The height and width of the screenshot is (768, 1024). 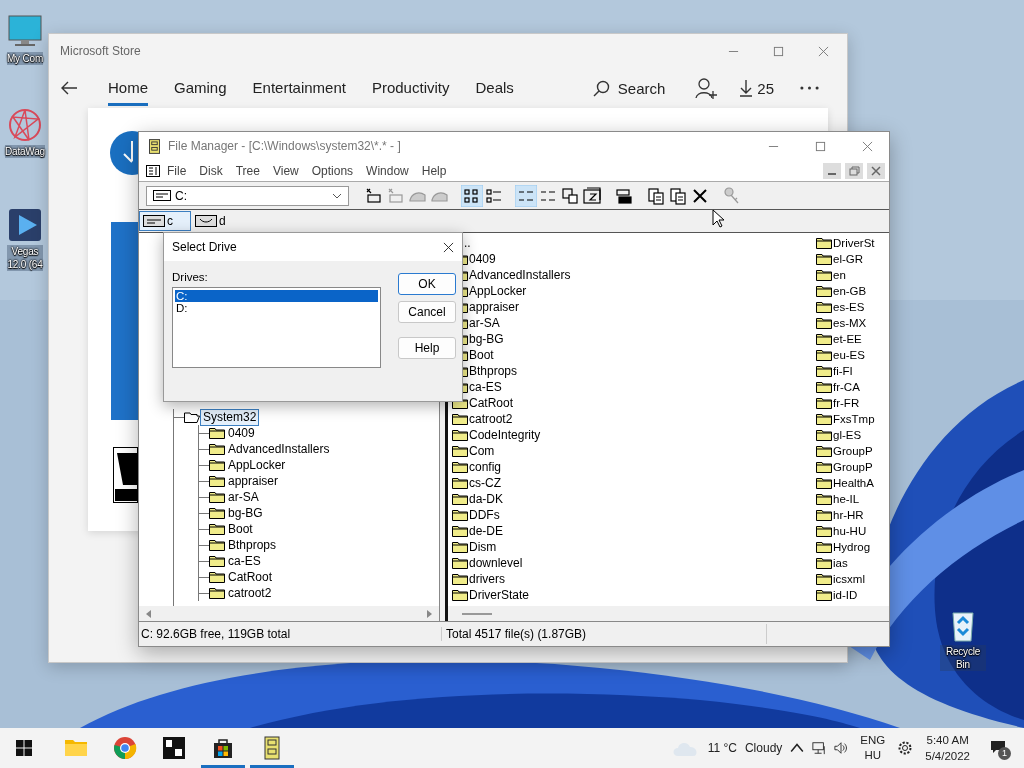 I want to click on folder-name: Bthprops, so click(x=493, y=371).